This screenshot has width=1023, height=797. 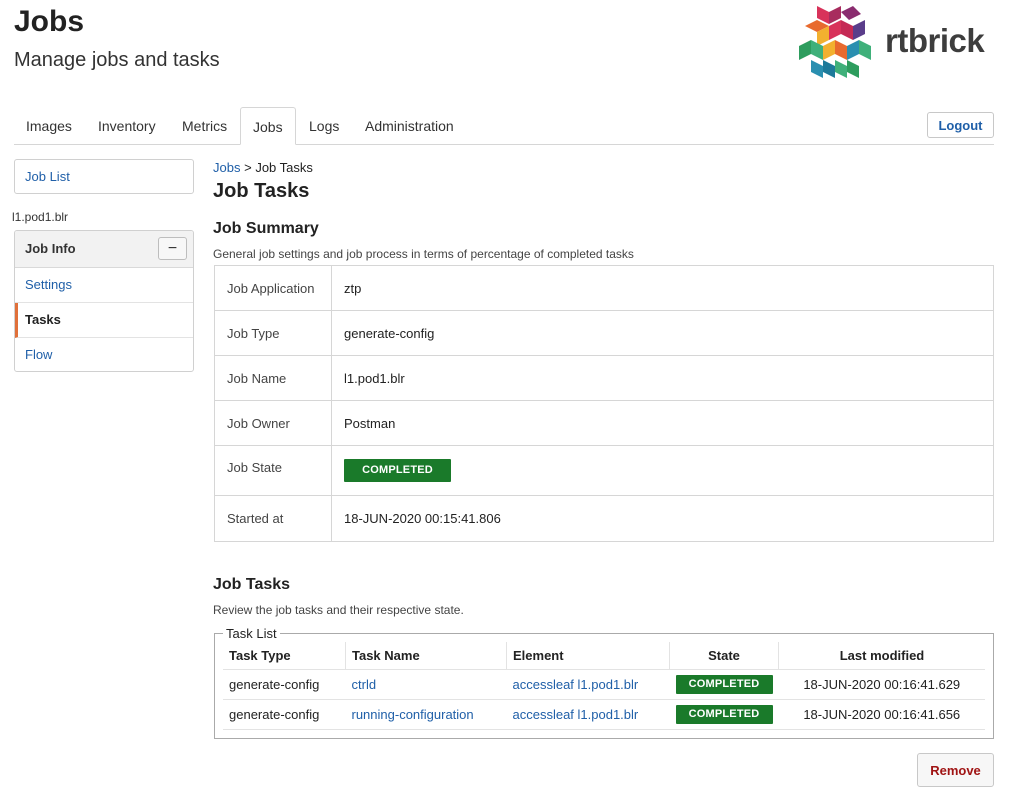 What do you see at coordinates (273, 470) in the screenshot?
I see `summary-key: Job State` at bounding box center [273, 470].